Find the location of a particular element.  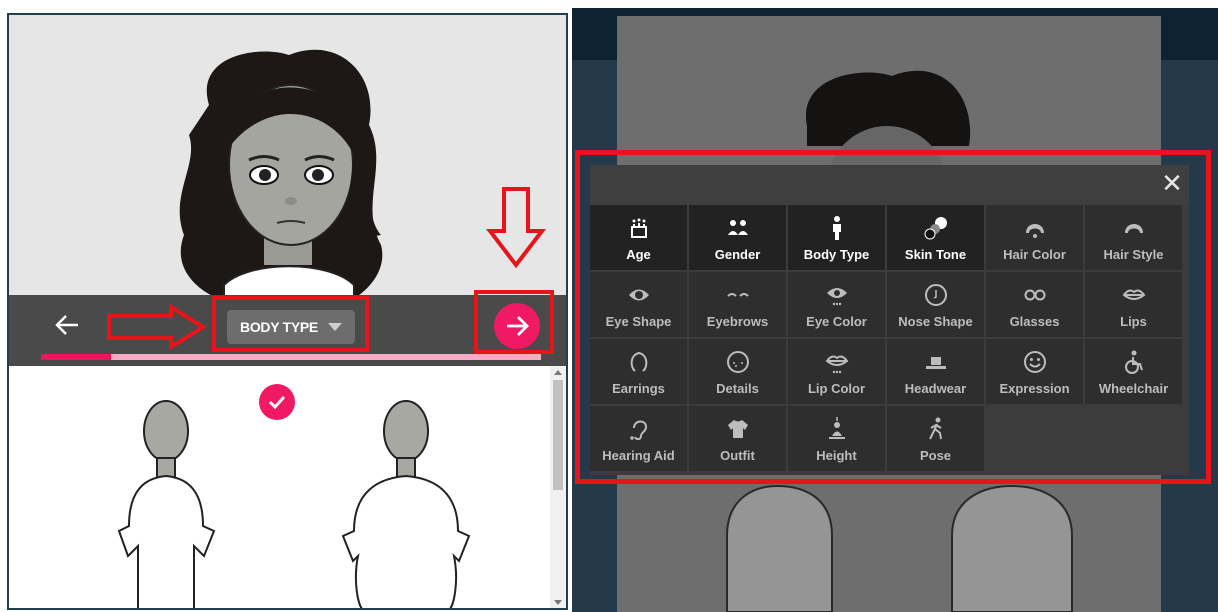

check-icon is located at coordinates (277, 402).